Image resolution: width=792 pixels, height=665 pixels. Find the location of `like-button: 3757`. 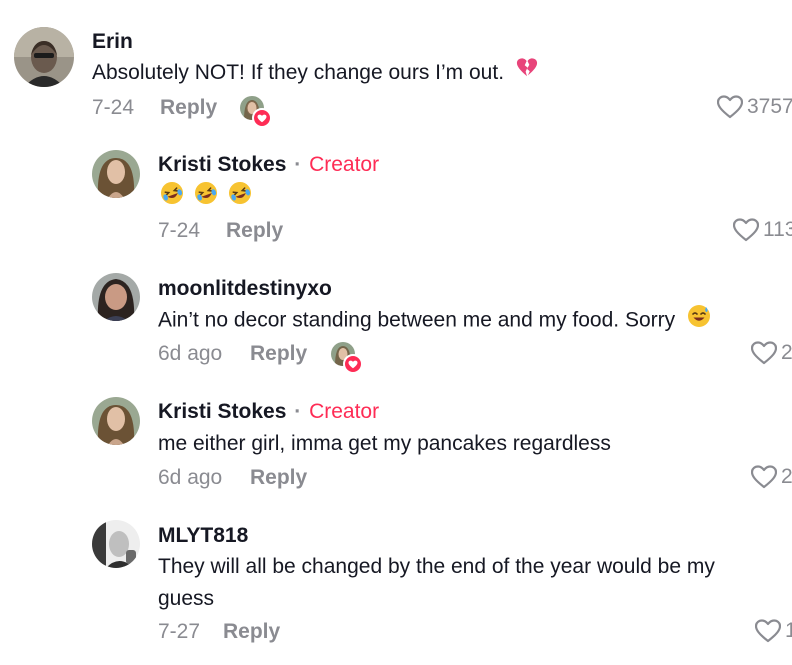

like-button: 3757 is located at coordinates (754, 107).